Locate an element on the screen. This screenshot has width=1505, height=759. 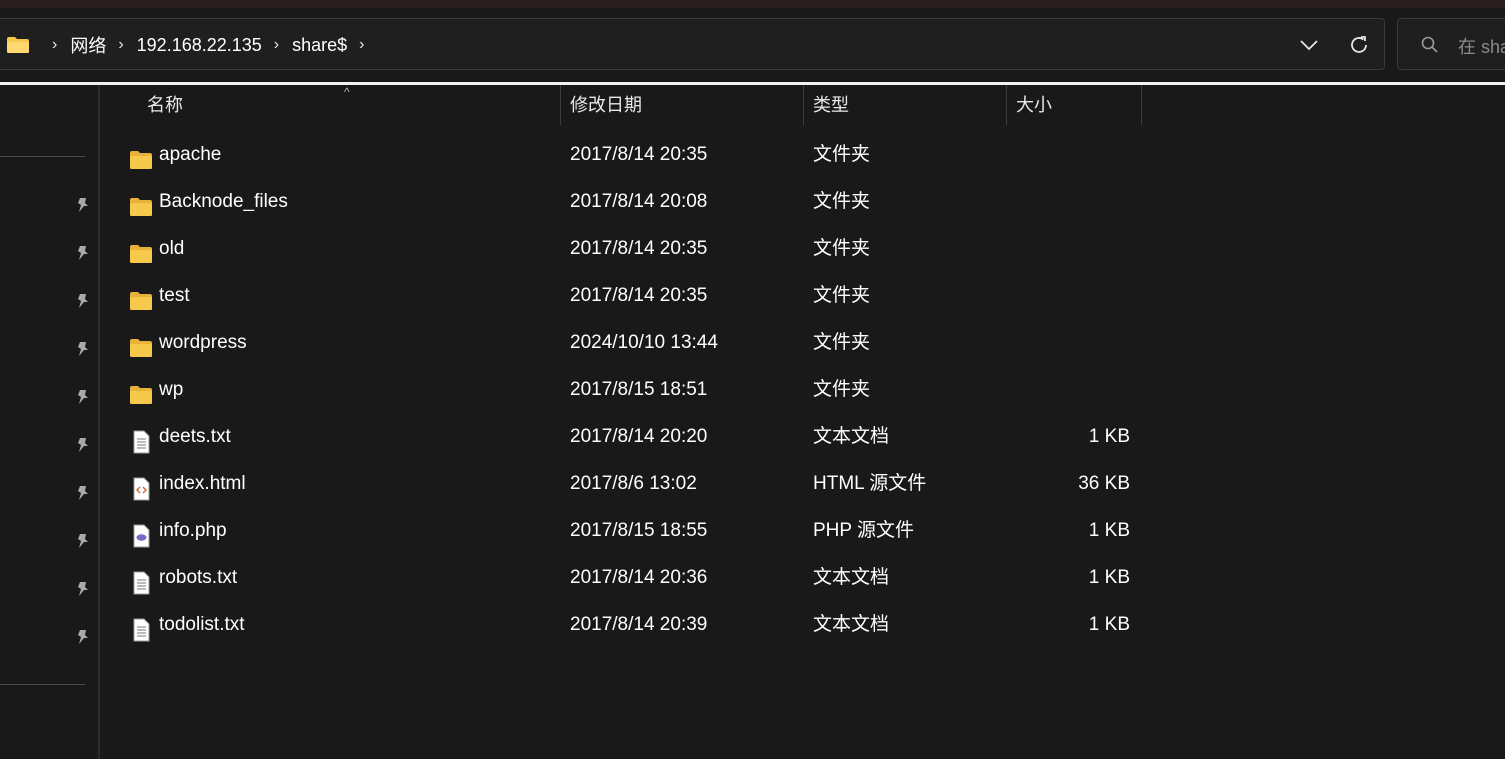
chevron-down-icon is located at coordinates (1309, 45).